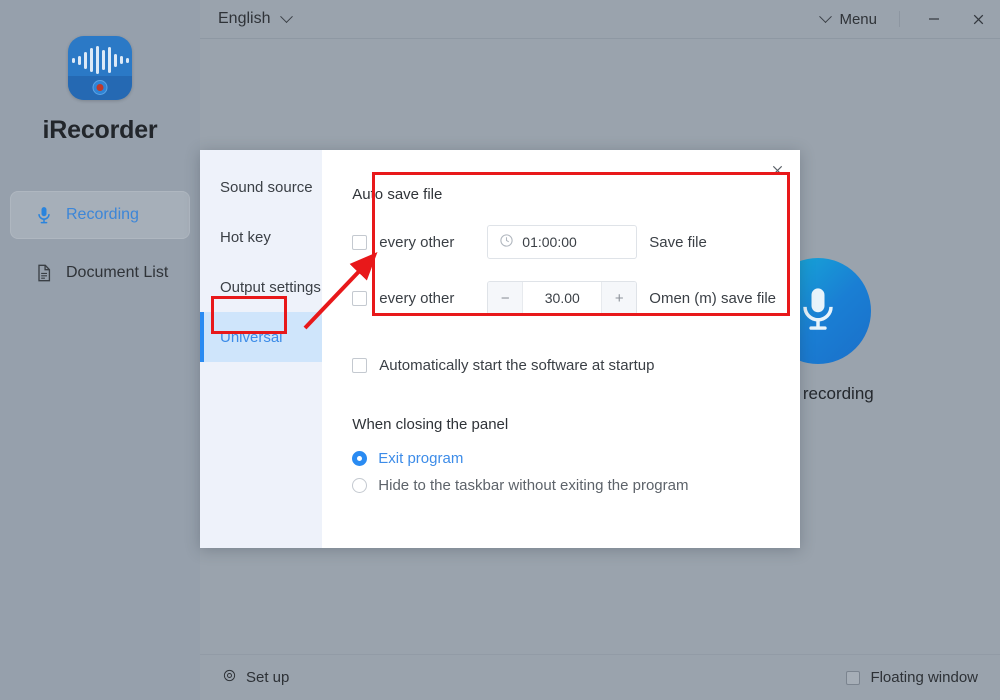 Image resolution: width=1000 pixels, height=700 pixels. What do you see at coordinates (564, 458) in the screenshot?
I see `closing-option-exit-program: Exit program` at bounding box center [564, 458].